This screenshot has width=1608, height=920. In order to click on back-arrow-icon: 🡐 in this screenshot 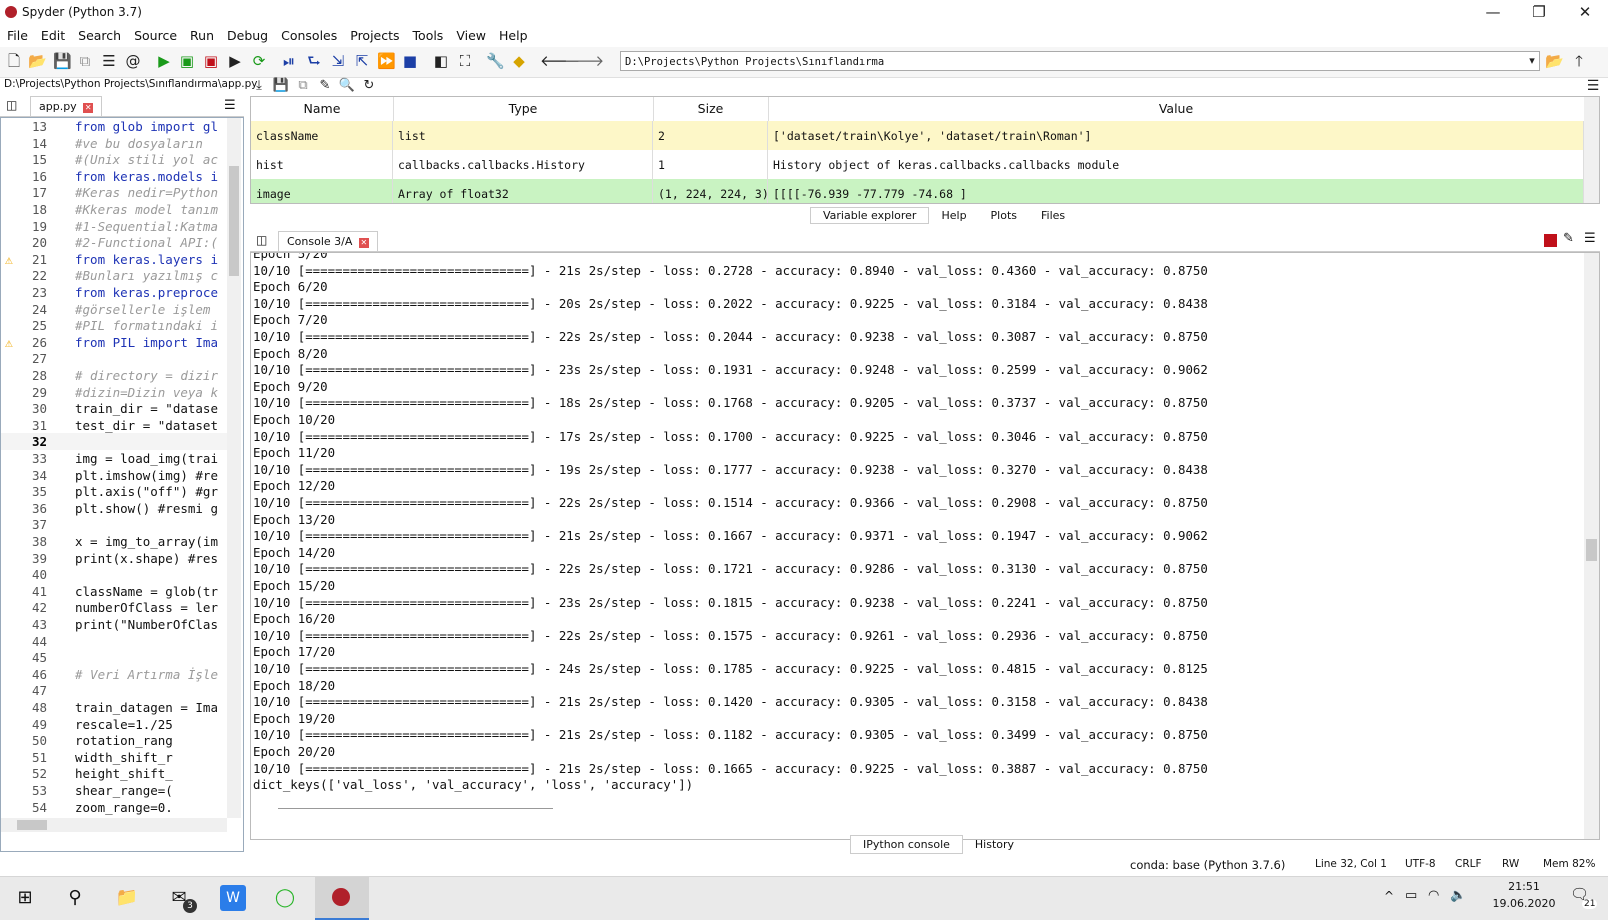, I will do `click(560, 61)`.